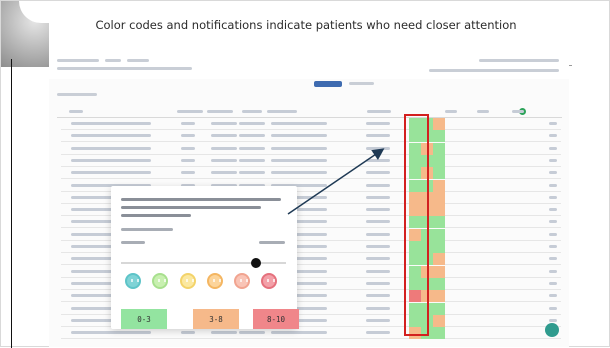 This screenshot has height=348, width=610. What do you see at coordinates (272, 242) in the screenshot?
I see `scale-max-label` at bounding box center [272, 242].